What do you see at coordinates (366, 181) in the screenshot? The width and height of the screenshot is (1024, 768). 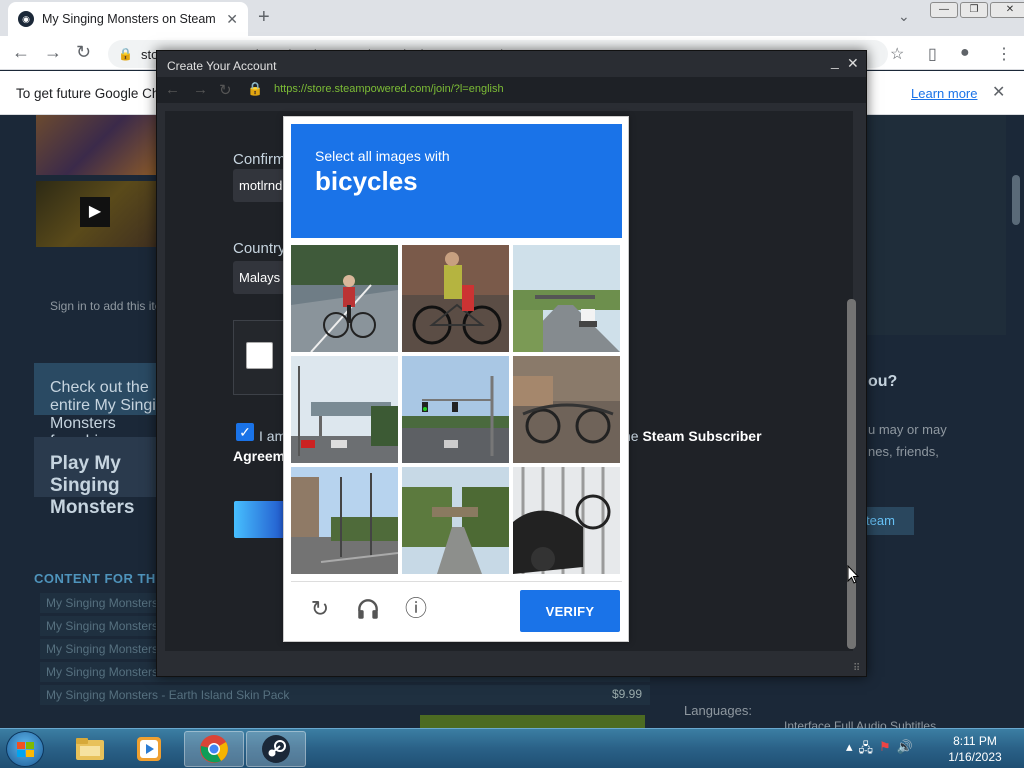 I see `captcha-target-word: bicycles` at bounding box center [366, 181].